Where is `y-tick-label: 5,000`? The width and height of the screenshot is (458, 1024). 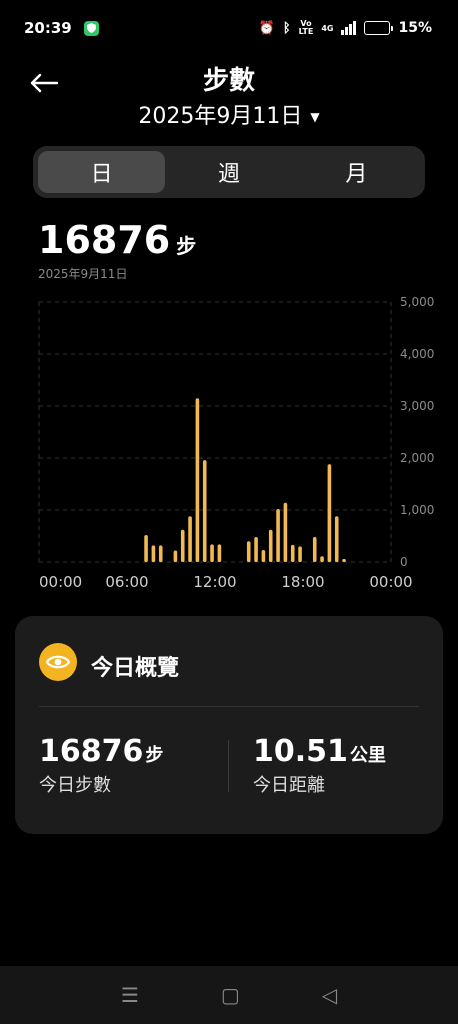
y-tick-label: 5,000 is located at coordinates (417, 302).